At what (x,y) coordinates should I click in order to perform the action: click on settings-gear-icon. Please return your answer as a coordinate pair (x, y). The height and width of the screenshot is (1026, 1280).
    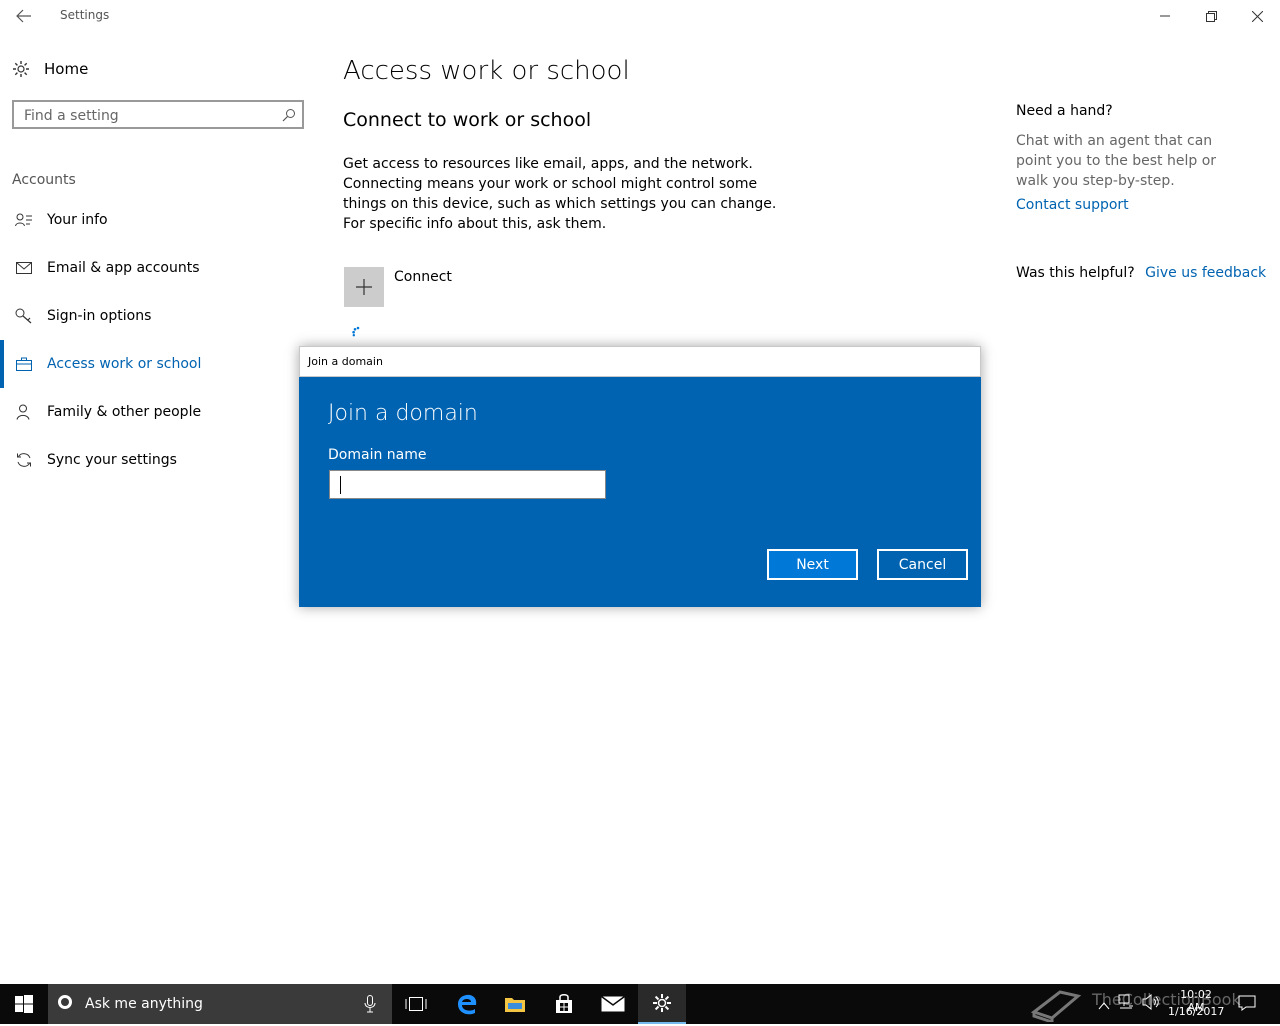
    Looking at the image, I should click on (662, 1003).